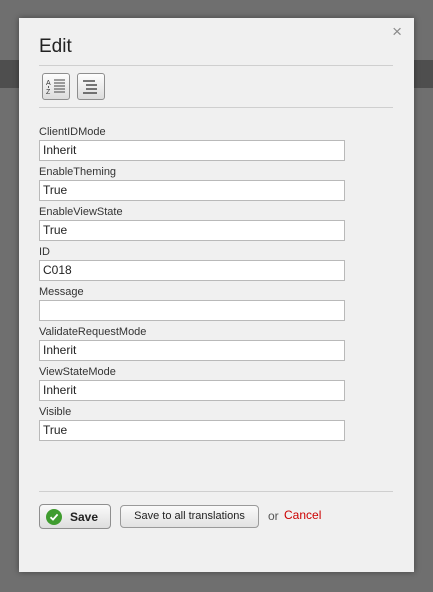  Describe the element at coordinates (216, 107) in the screenshot. I see `toolbar-divider` at that location.